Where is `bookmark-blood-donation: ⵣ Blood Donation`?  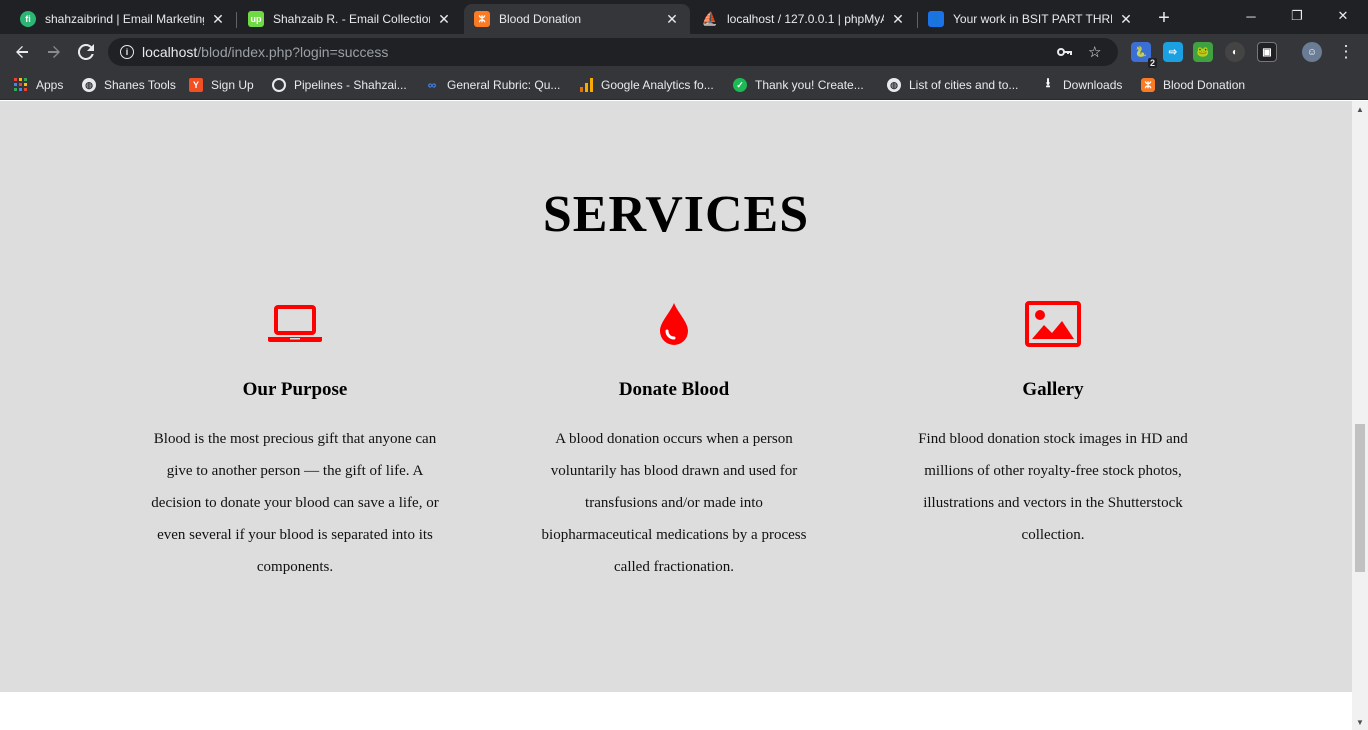
bookmark-blood-donation: ⵣ Blood Donation is located at coordinates (1193, 85).